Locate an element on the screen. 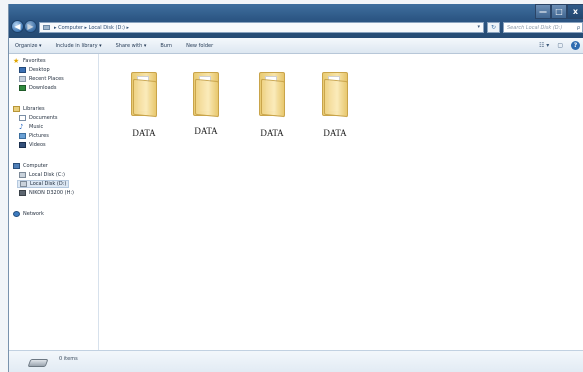 The width and height of the screenshot is (583, 372). nav-recent-places: Recent Places is located at coordinates (41, 79).